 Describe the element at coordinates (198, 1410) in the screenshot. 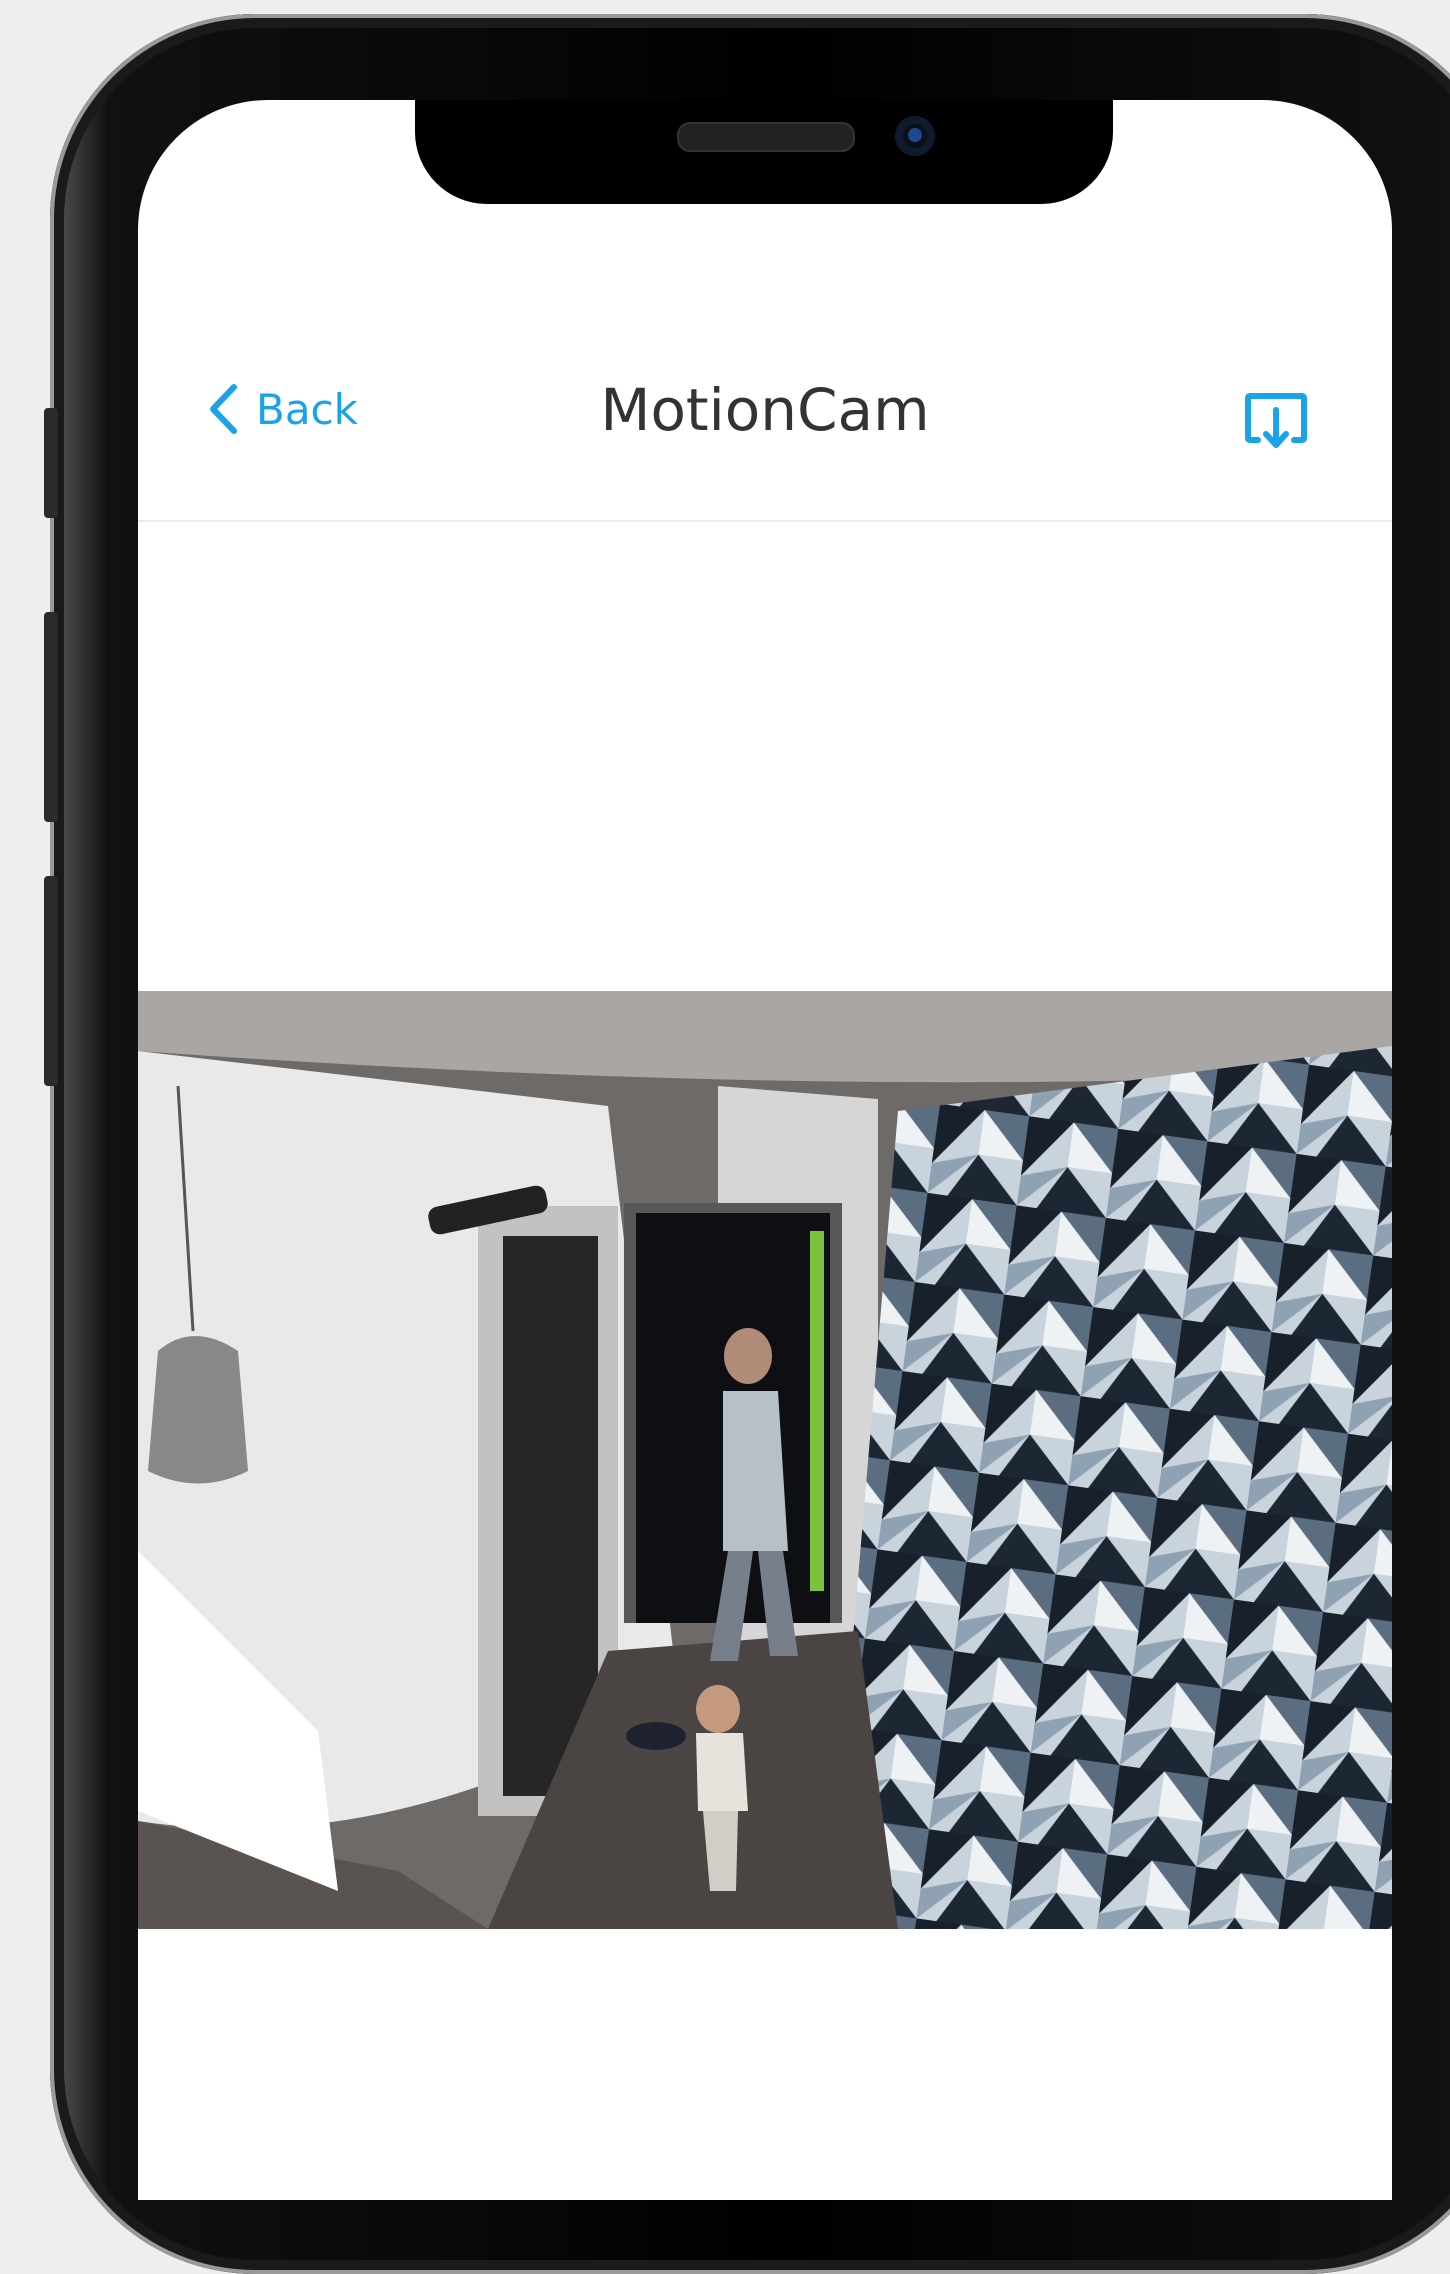

I see `pendant-lamp` at that location.